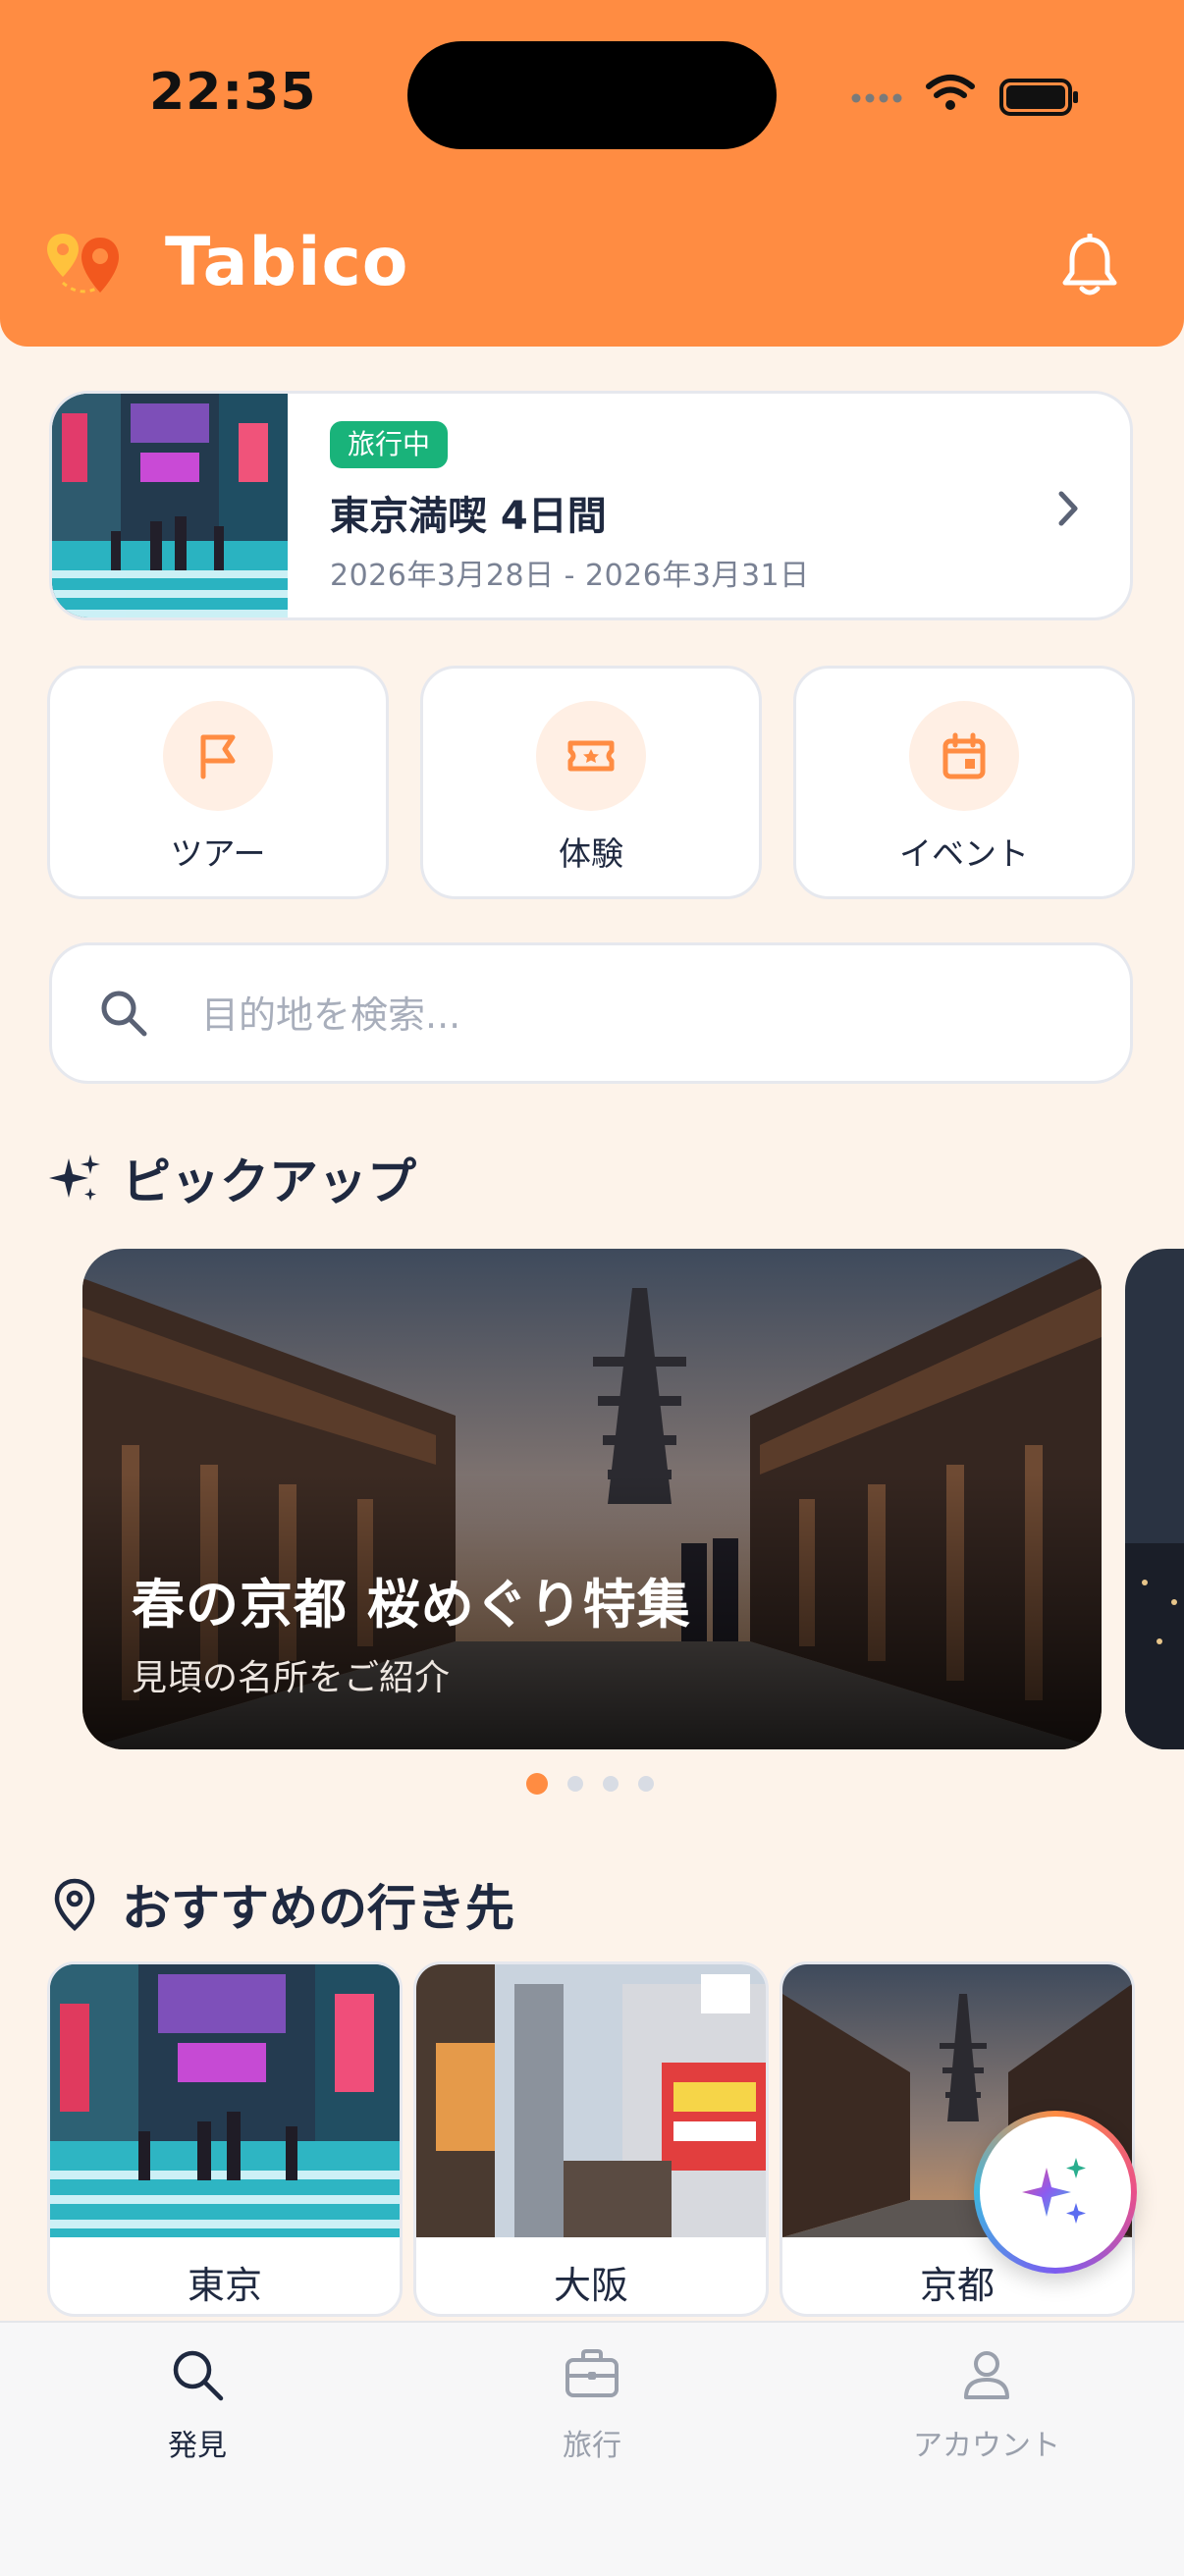 The image size is (1184, 2576). What do you see at coordinates (964, 853) in the screenshot?
I see `category-label: イベント` at bounding box center [964, 853].